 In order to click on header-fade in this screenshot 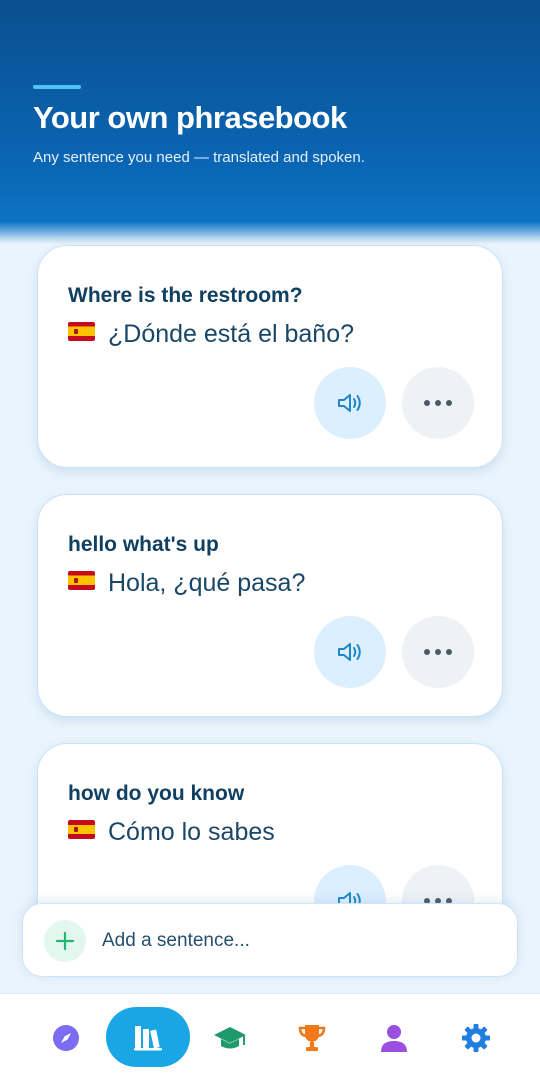, I will do `click(270, 233)`.